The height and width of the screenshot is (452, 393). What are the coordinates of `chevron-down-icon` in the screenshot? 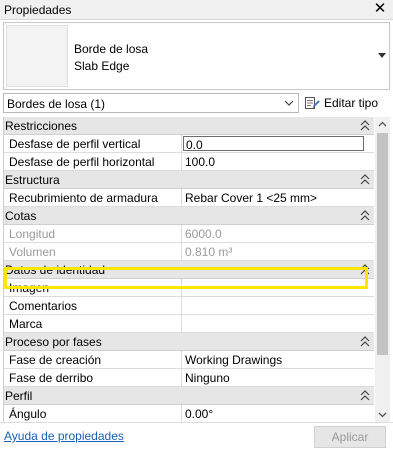 It's located at (289, 103).